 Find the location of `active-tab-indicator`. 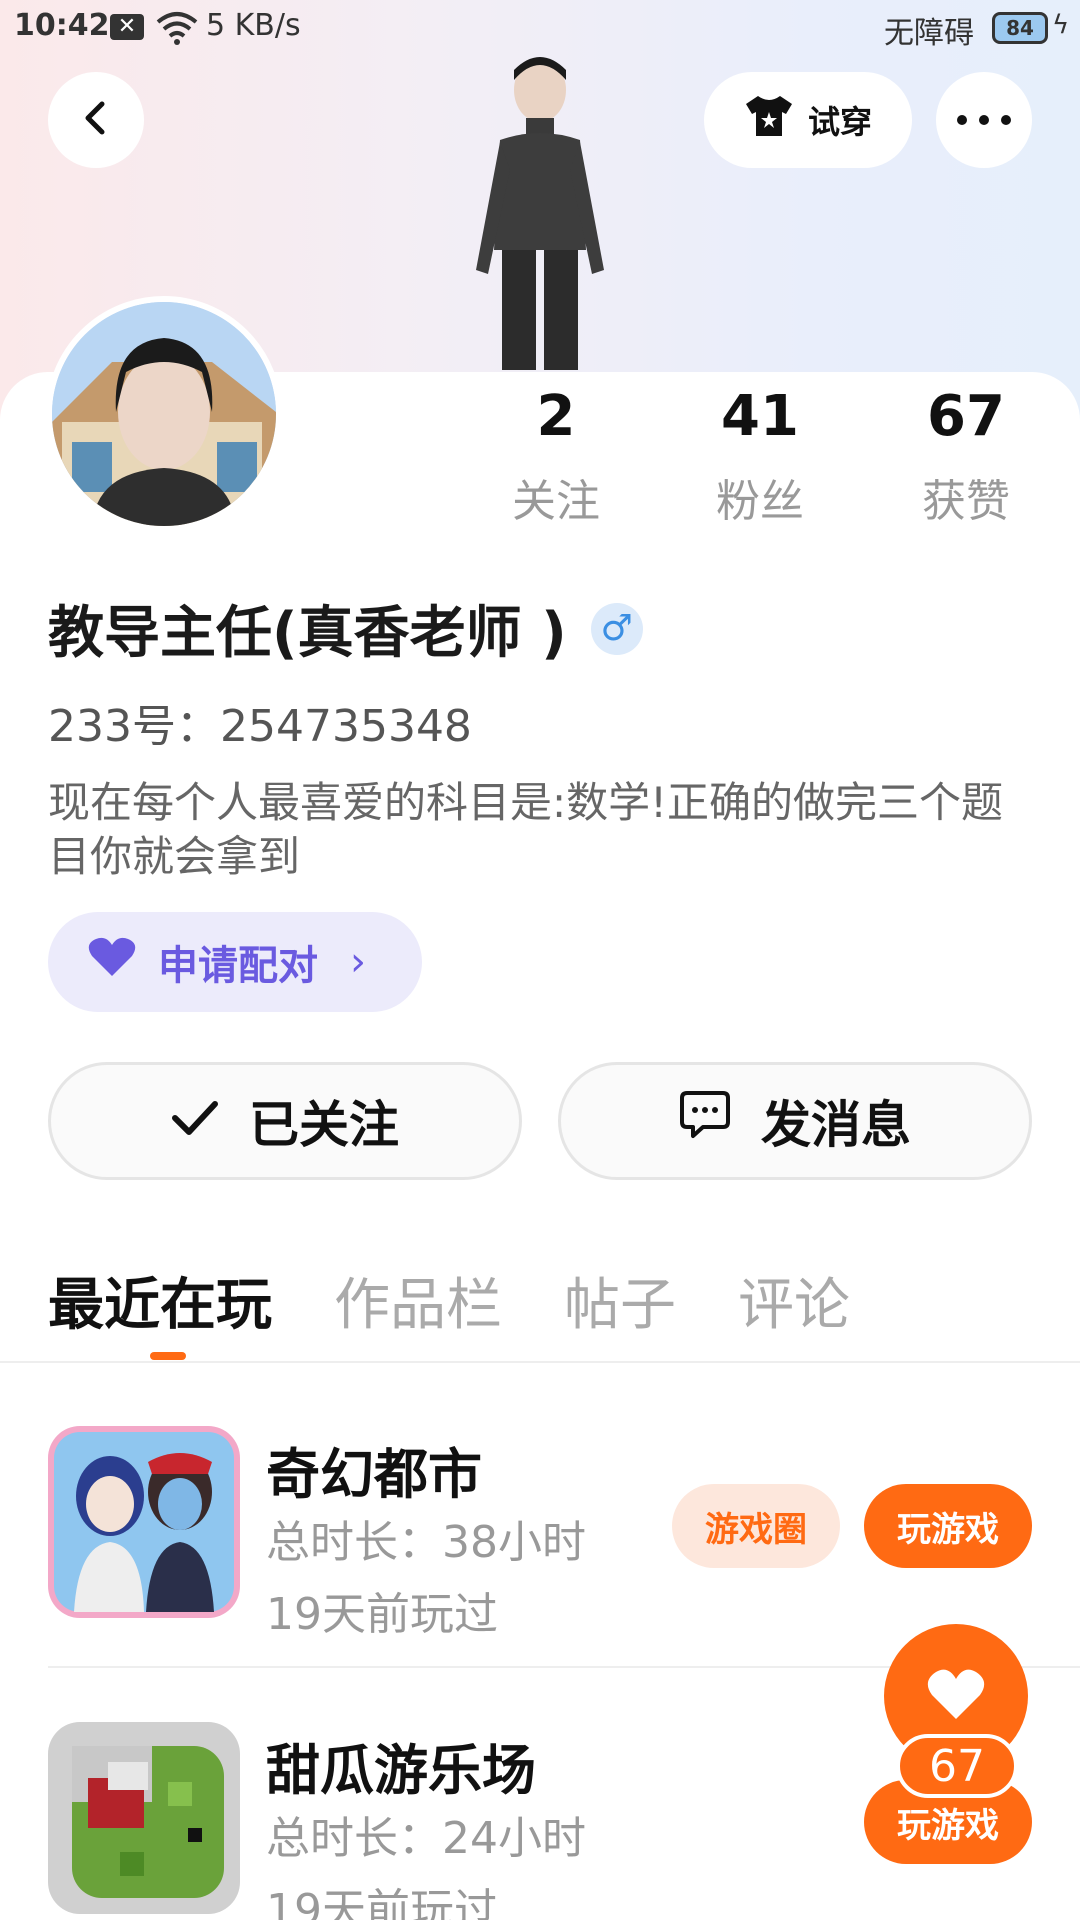

active-tab-indicator is located at coordinates (168, 1356).